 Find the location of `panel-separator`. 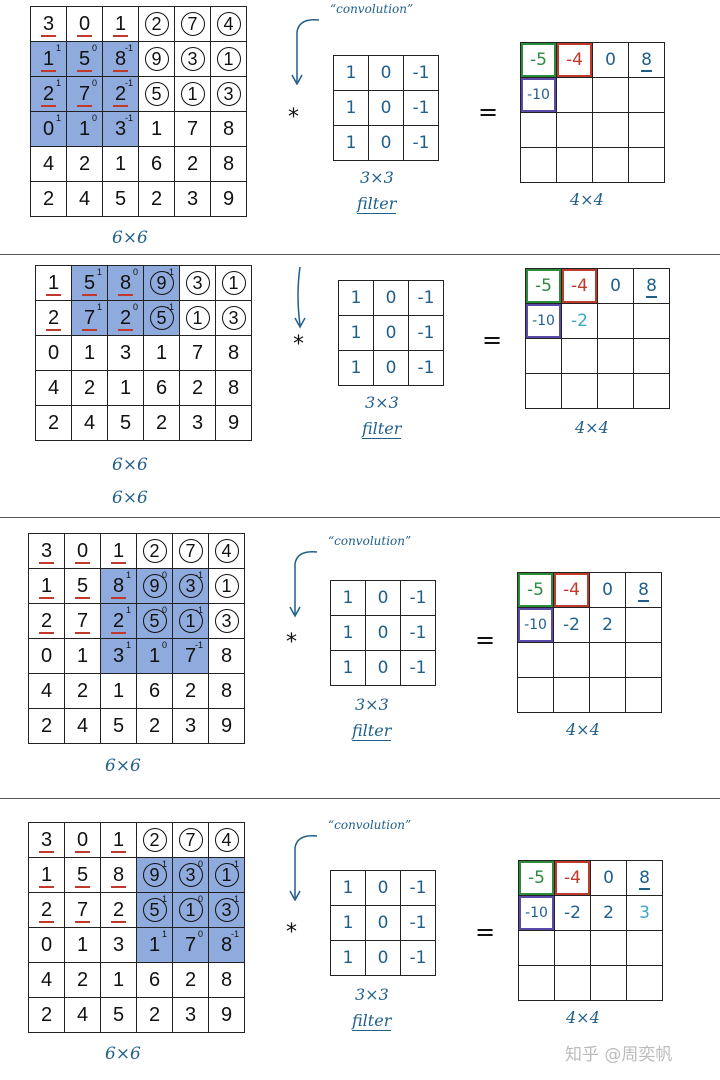

panel-separator is located at coordinates (360, 517).